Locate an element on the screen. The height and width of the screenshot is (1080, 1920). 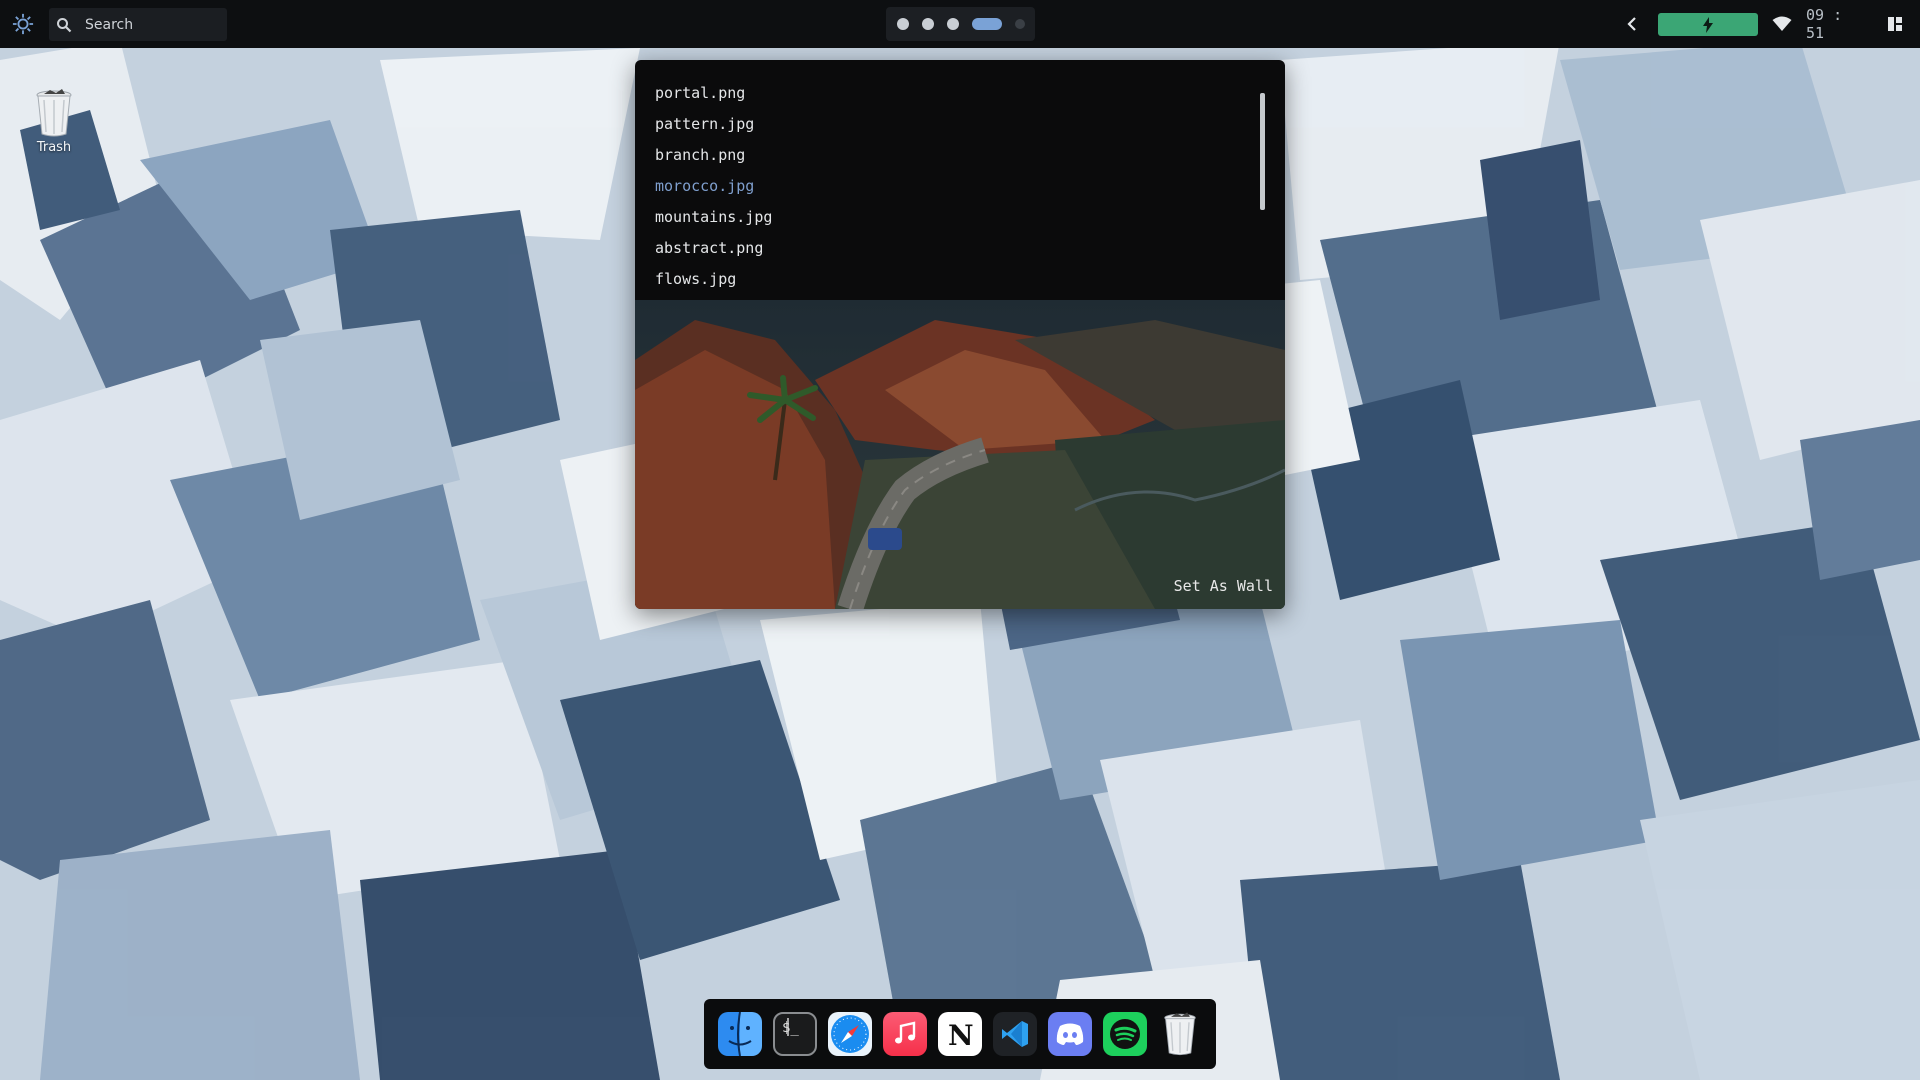
wifi-button is located at coordinates (1782, 24).